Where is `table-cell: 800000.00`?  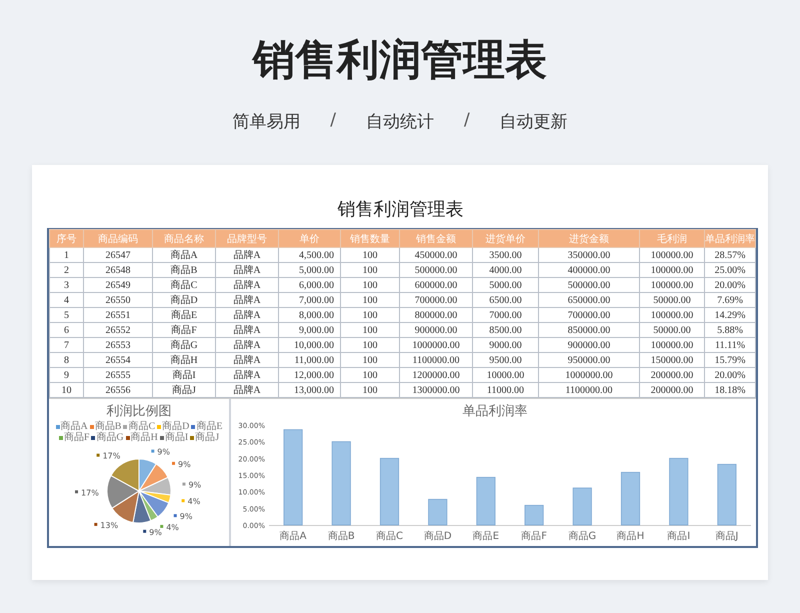
table-cell: 800000.00 is located at coordinates (436, 315).